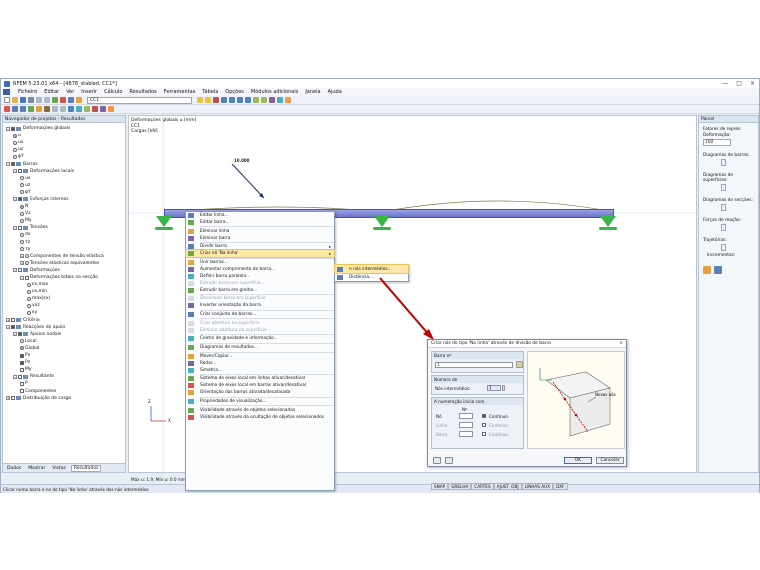 Image resolution: width=760 pixels, height=570 pixels. I want to click on tree-item: − Apoios nodais, so click(64, 334).